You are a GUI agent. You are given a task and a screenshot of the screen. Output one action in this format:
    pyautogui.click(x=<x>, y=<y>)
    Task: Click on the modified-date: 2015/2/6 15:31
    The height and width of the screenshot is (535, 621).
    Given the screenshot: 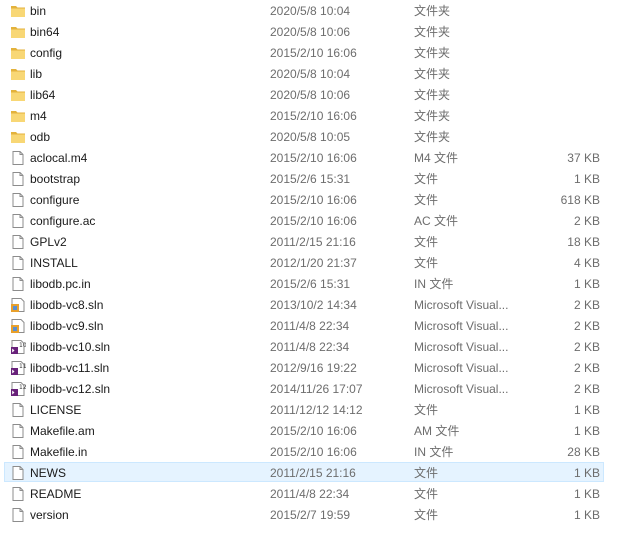 What is the action you would take?
    pyautogui.click(x=310, y=284)
    